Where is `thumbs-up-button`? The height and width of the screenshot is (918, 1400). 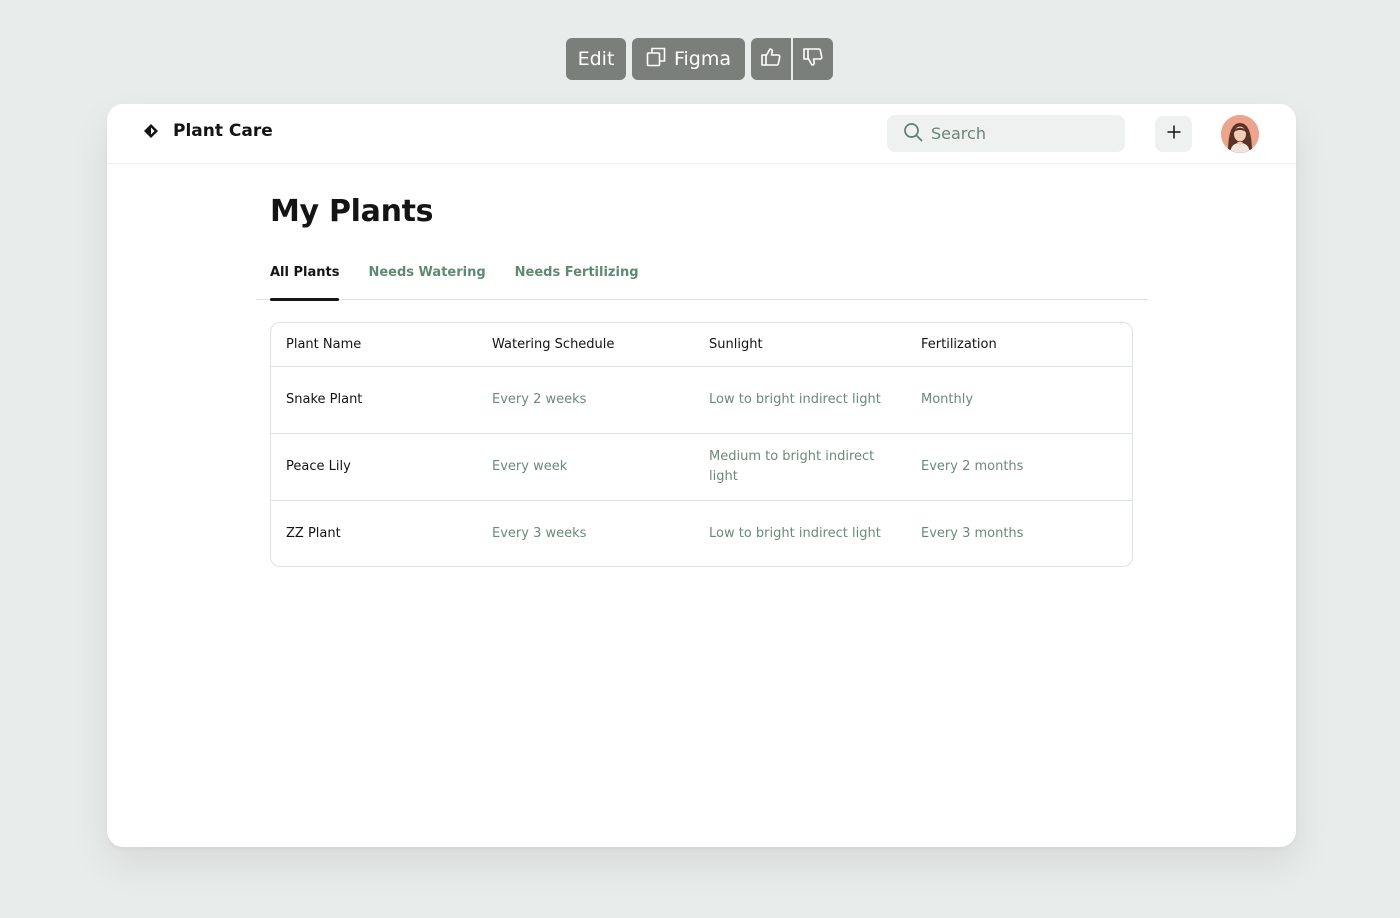 thumbs-up-button is located at coordinates (771, 59).